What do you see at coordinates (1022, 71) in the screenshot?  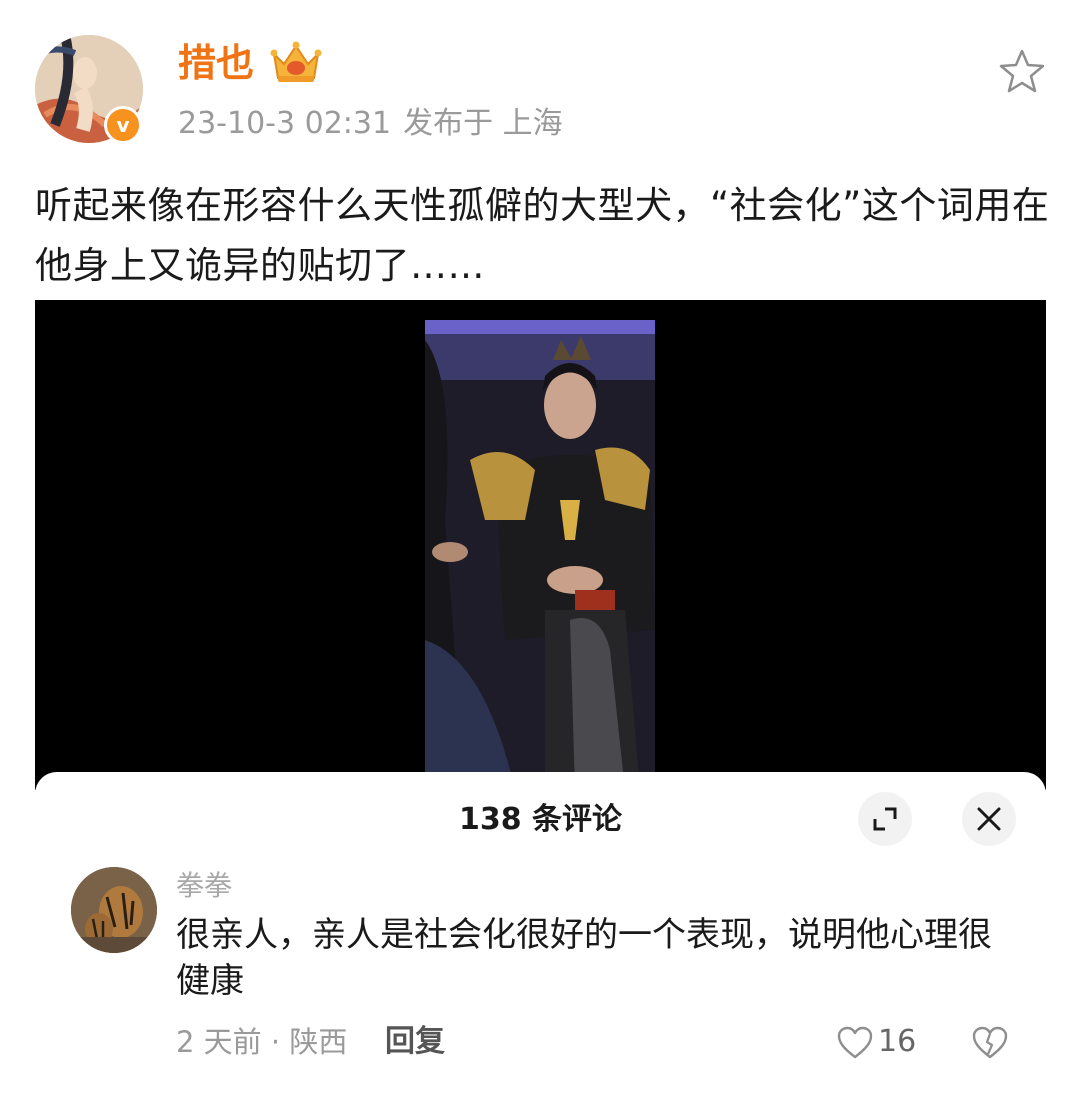 I see `star-icon` at bounding box center [1022, 71].